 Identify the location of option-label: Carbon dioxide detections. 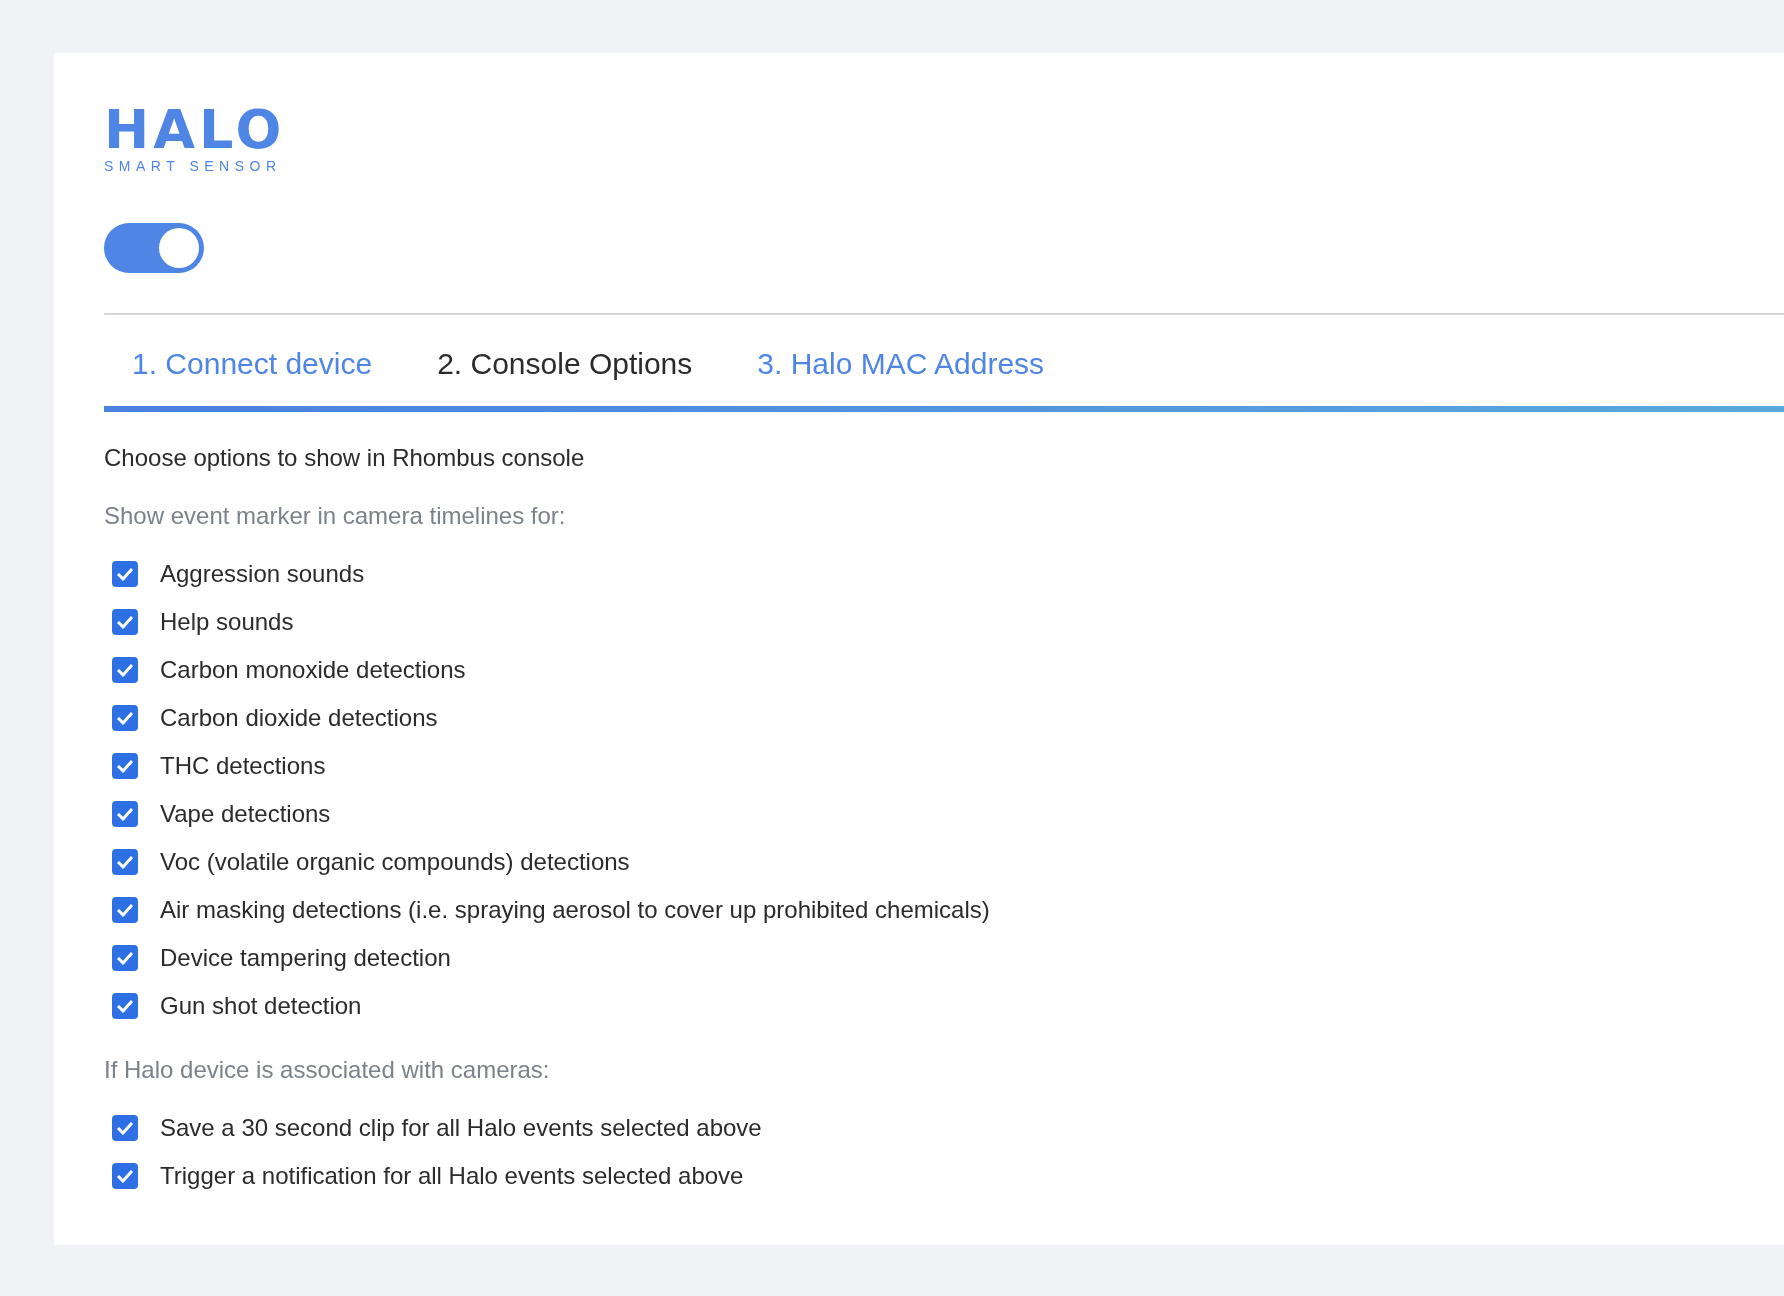
(299, 718).